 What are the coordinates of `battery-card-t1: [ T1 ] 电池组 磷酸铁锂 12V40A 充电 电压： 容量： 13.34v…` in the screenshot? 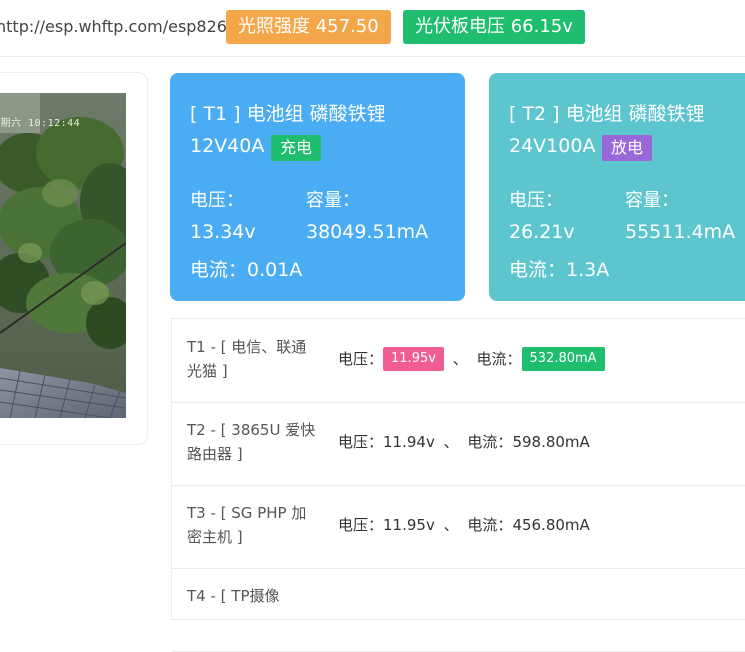 It's located at (317, 187).